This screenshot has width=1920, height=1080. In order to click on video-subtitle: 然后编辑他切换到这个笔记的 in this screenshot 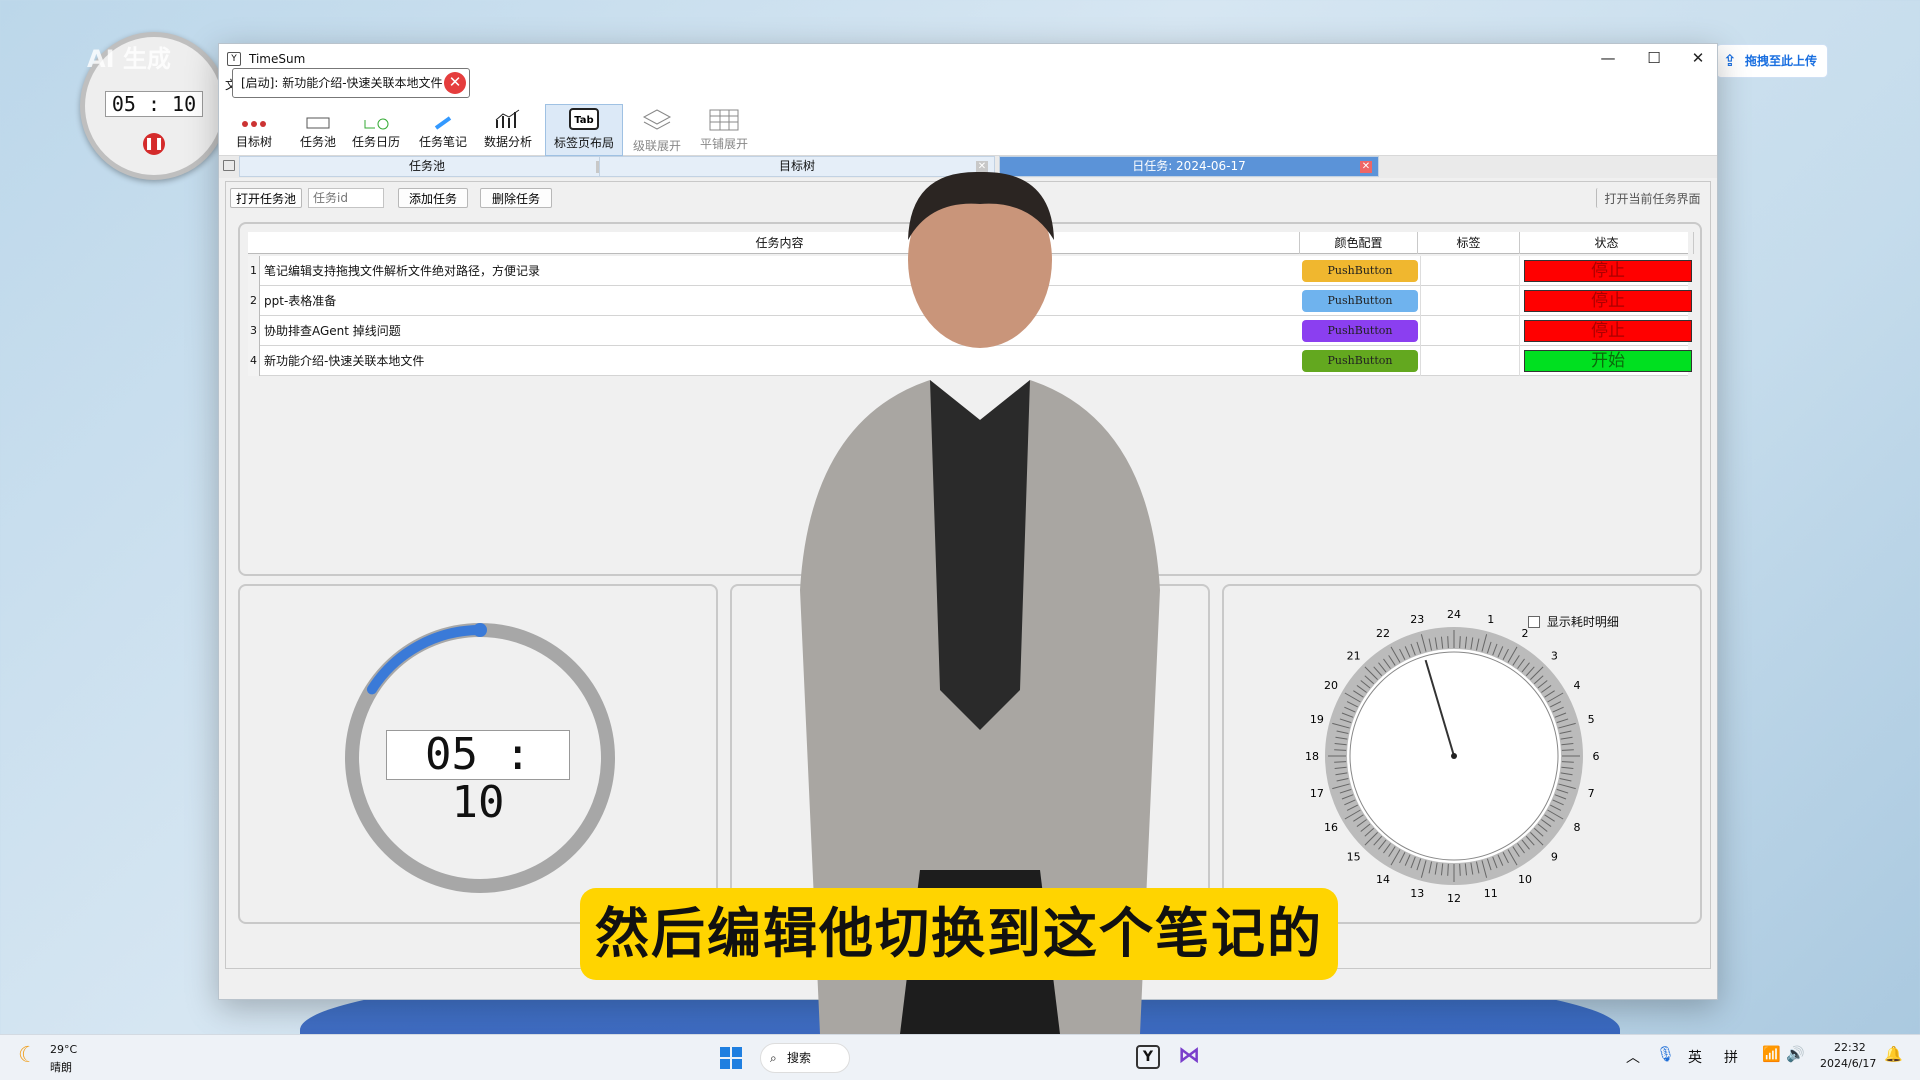, I will do `click(959, 934)`.